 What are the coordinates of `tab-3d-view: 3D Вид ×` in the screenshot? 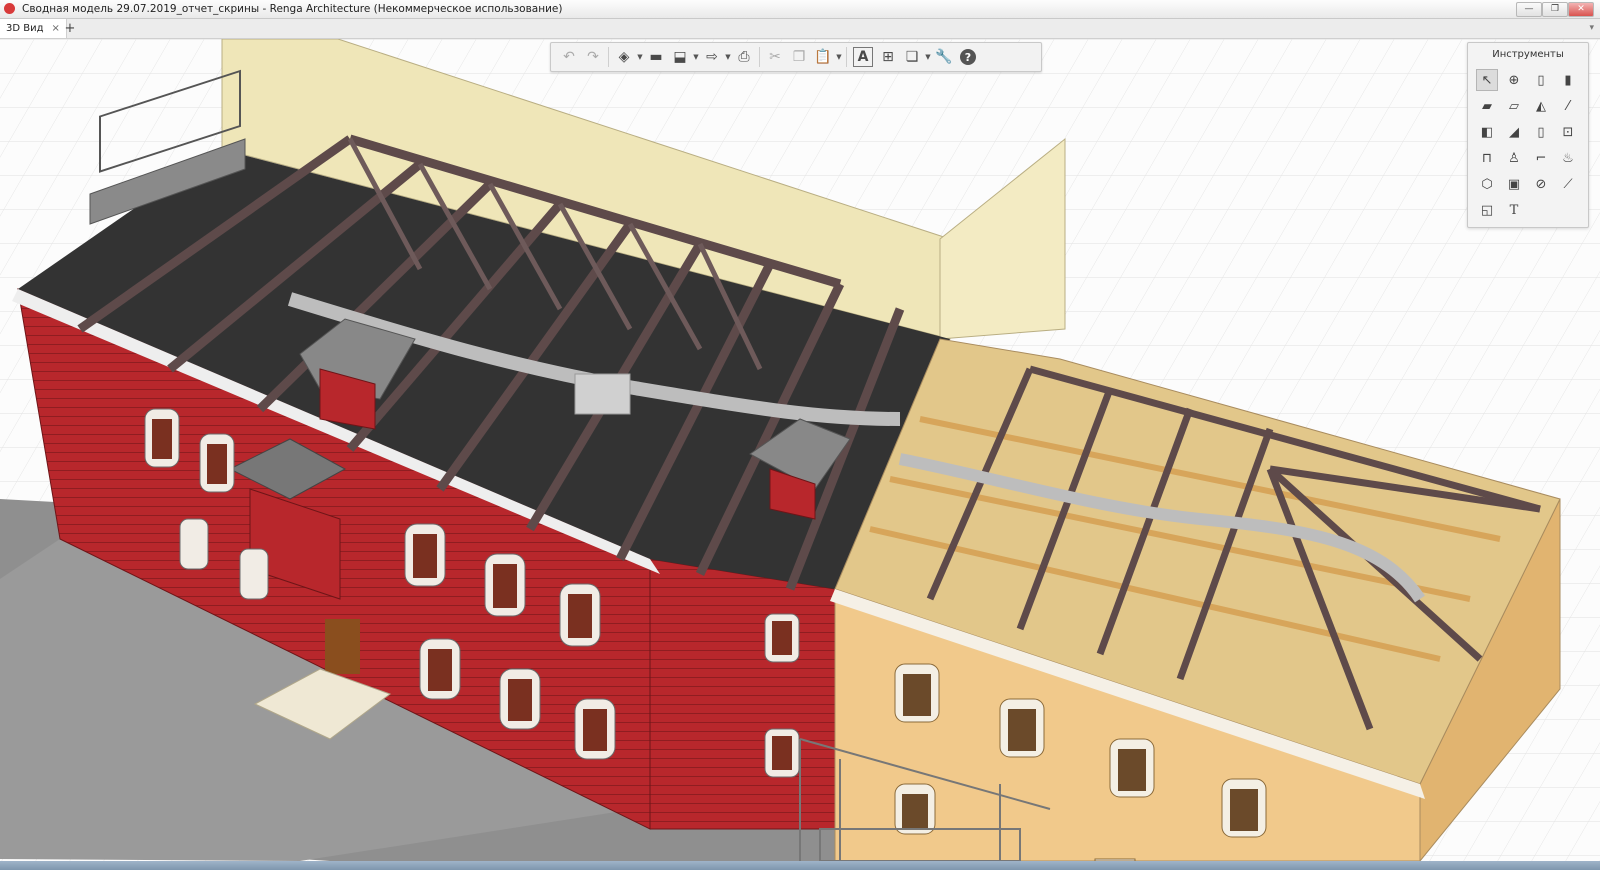 It's located at (33, 28).